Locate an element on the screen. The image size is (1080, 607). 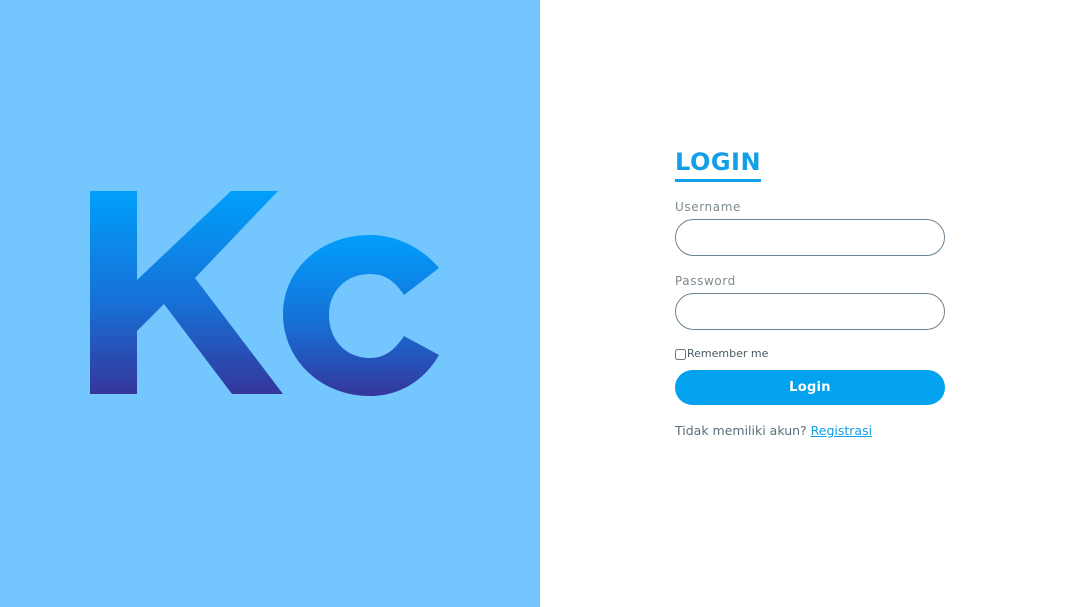
username-input is located at coordinates (810, 237).